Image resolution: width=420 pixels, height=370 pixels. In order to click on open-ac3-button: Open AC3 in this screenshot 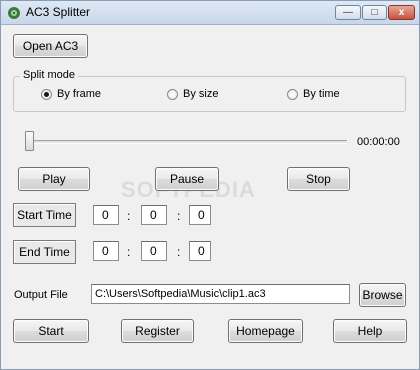, I will do `click(50, 46)`.